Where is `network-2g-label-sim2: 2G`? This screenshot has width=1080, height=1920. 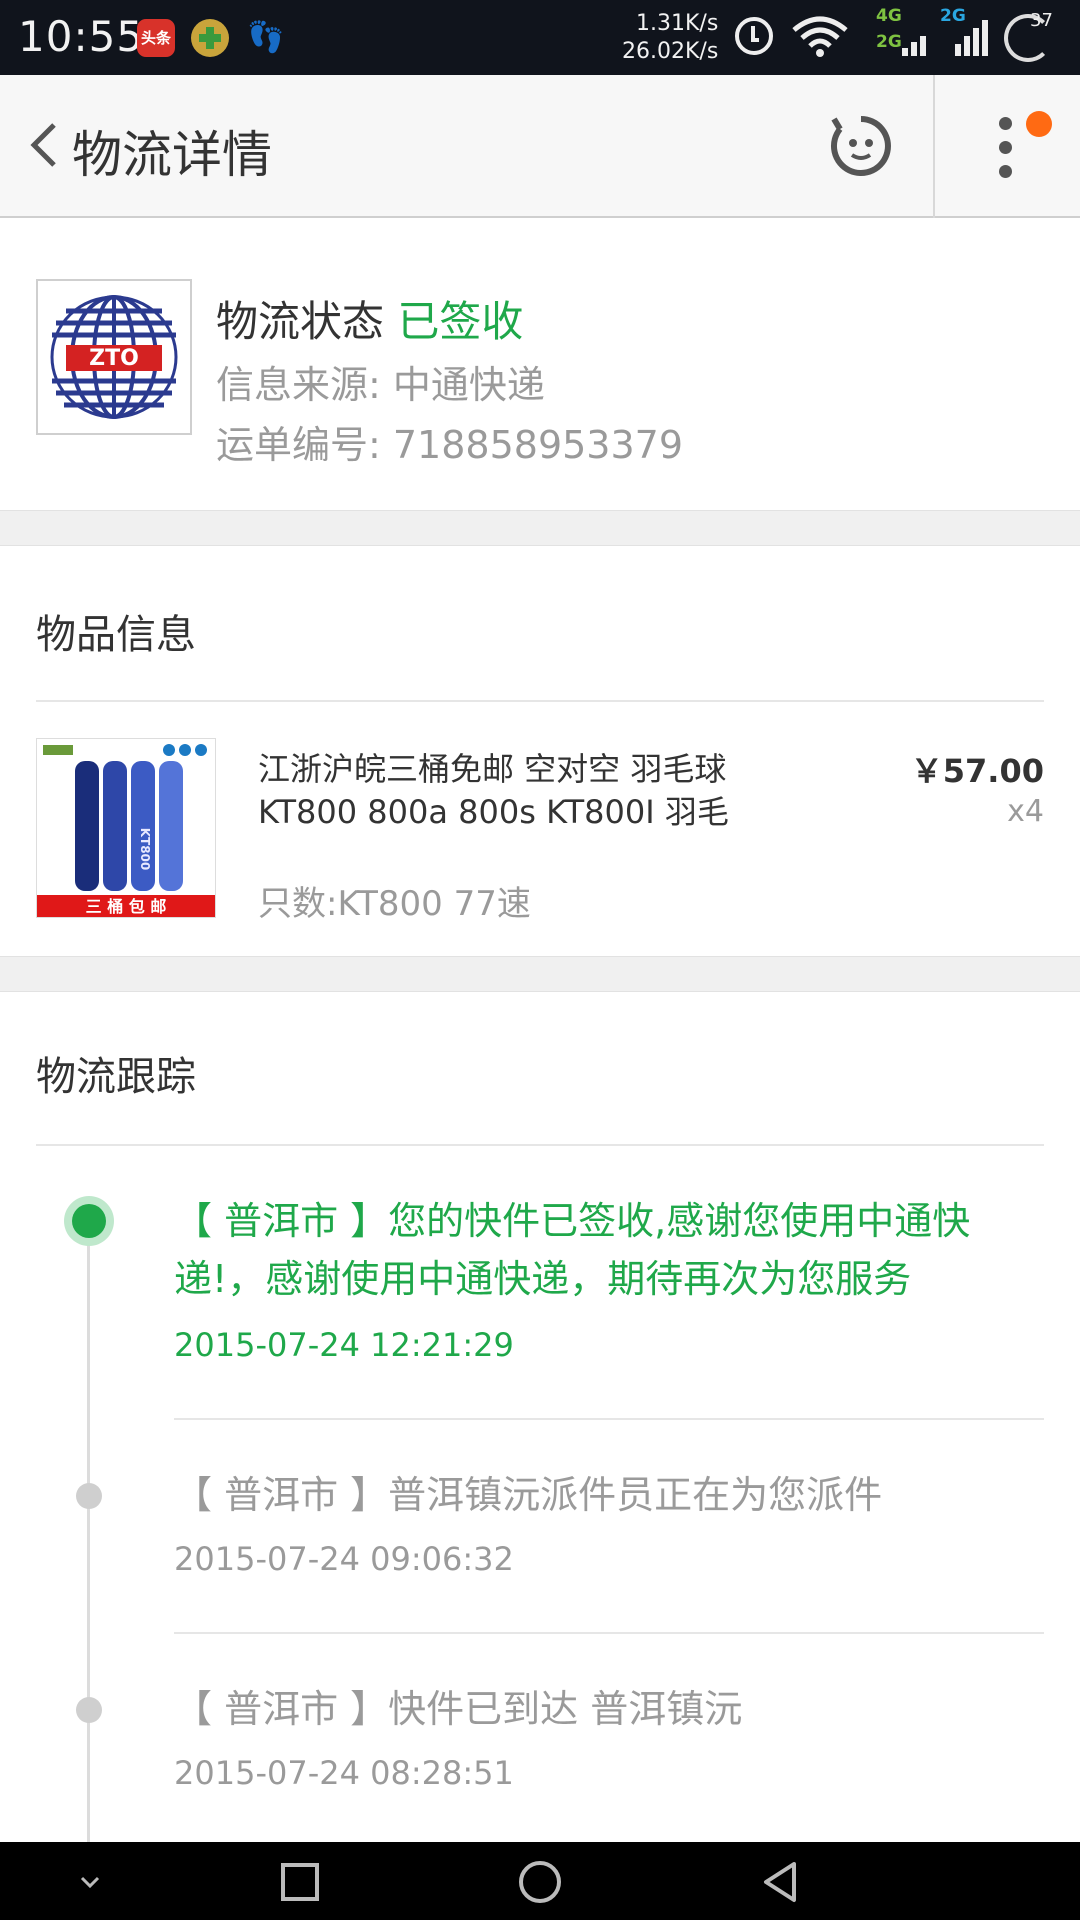
network-2g-label-sim2: 2G is located at coordinates (889, 42).